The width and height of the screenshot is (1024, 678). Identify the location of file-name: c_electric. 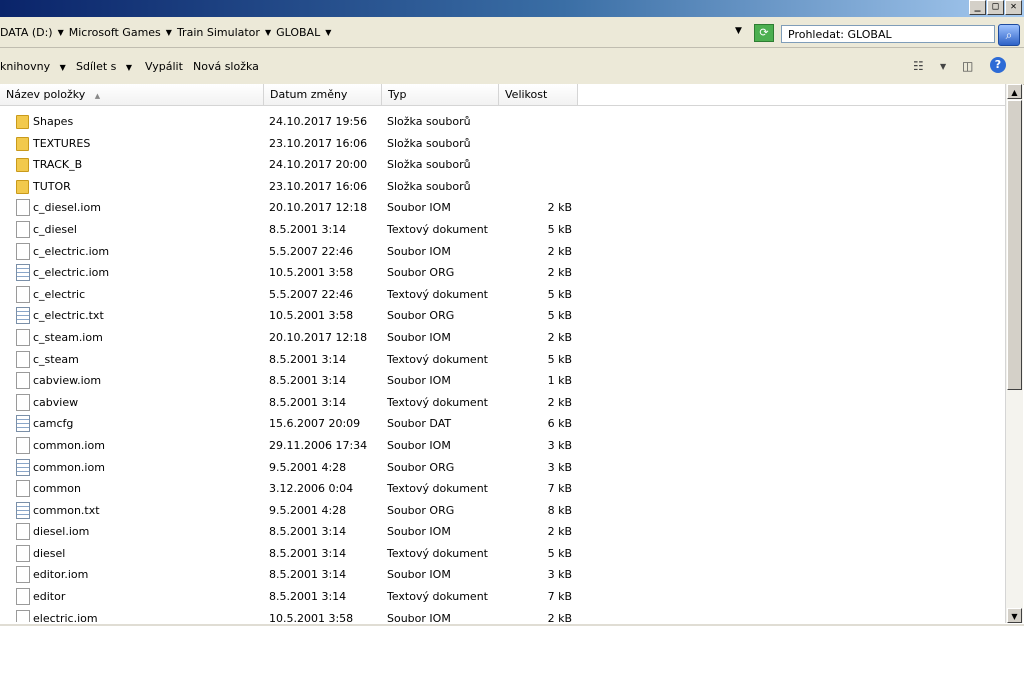
(59, 294).